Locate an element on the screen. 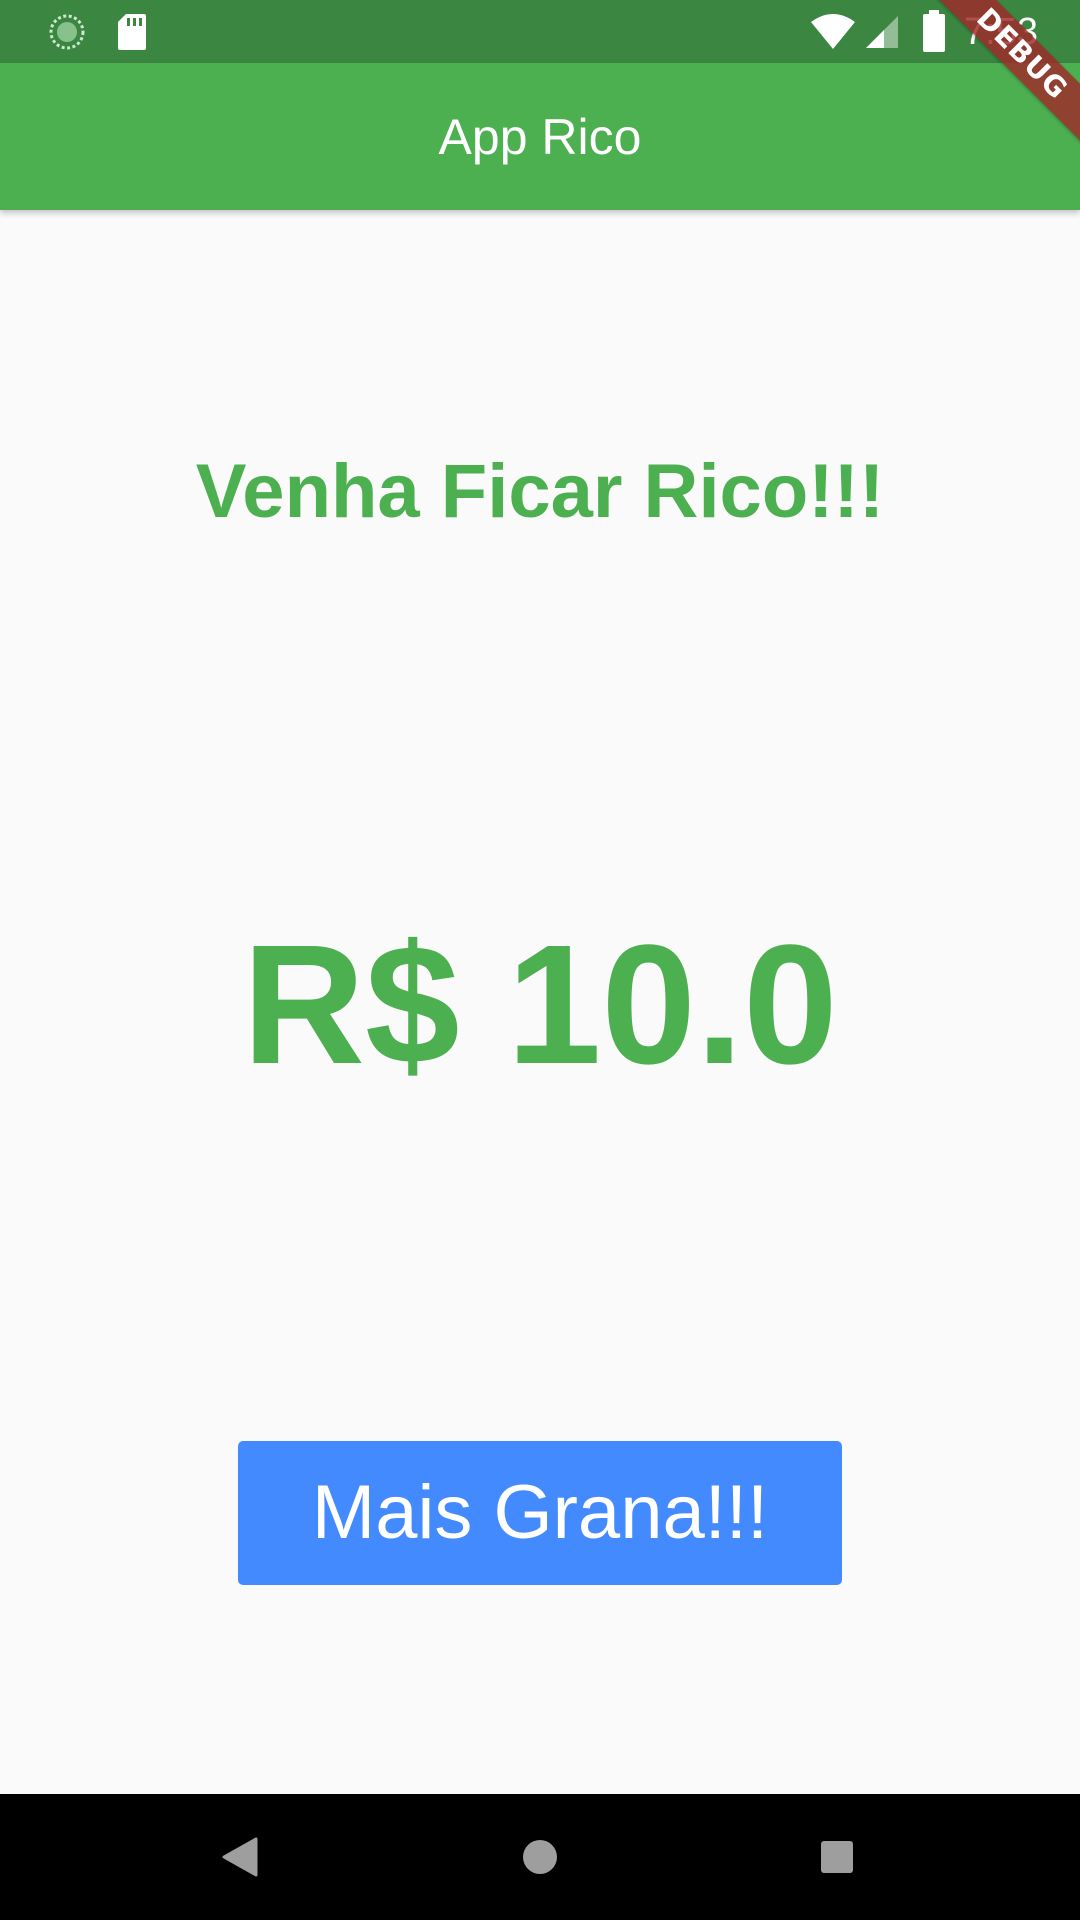  more-money-button: Mais Grana!!! is located at coordinates (540, 1513).